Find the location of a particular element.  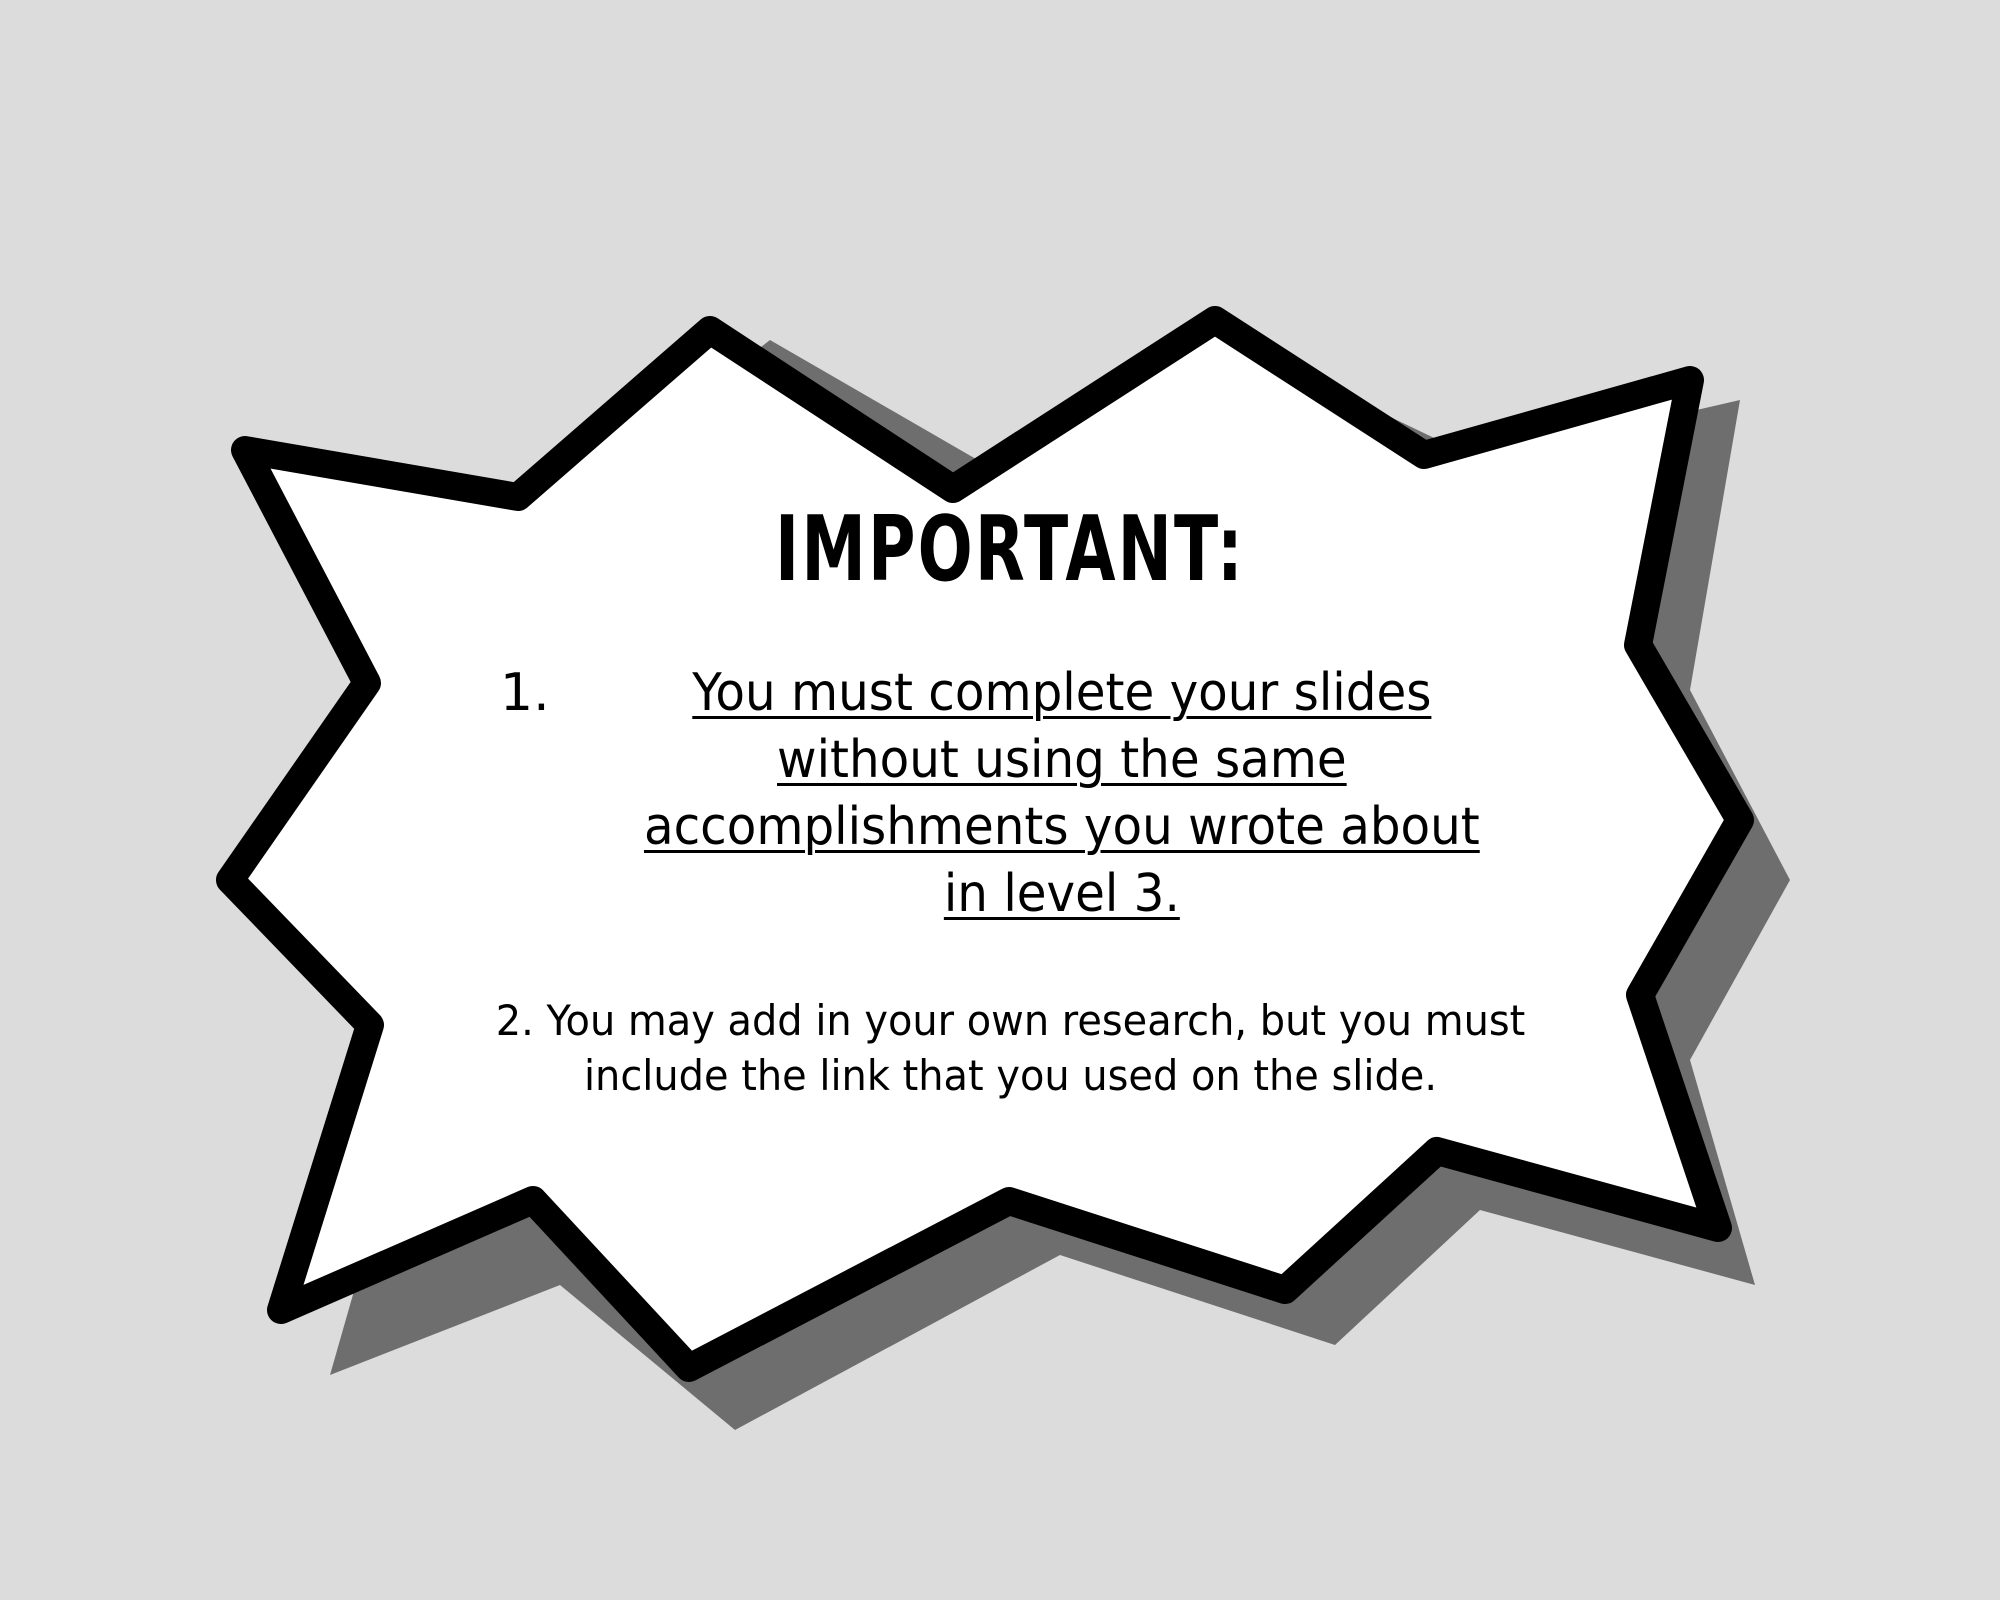

callout-title: IMPORTANT: is located at coordinates (1010, 549).